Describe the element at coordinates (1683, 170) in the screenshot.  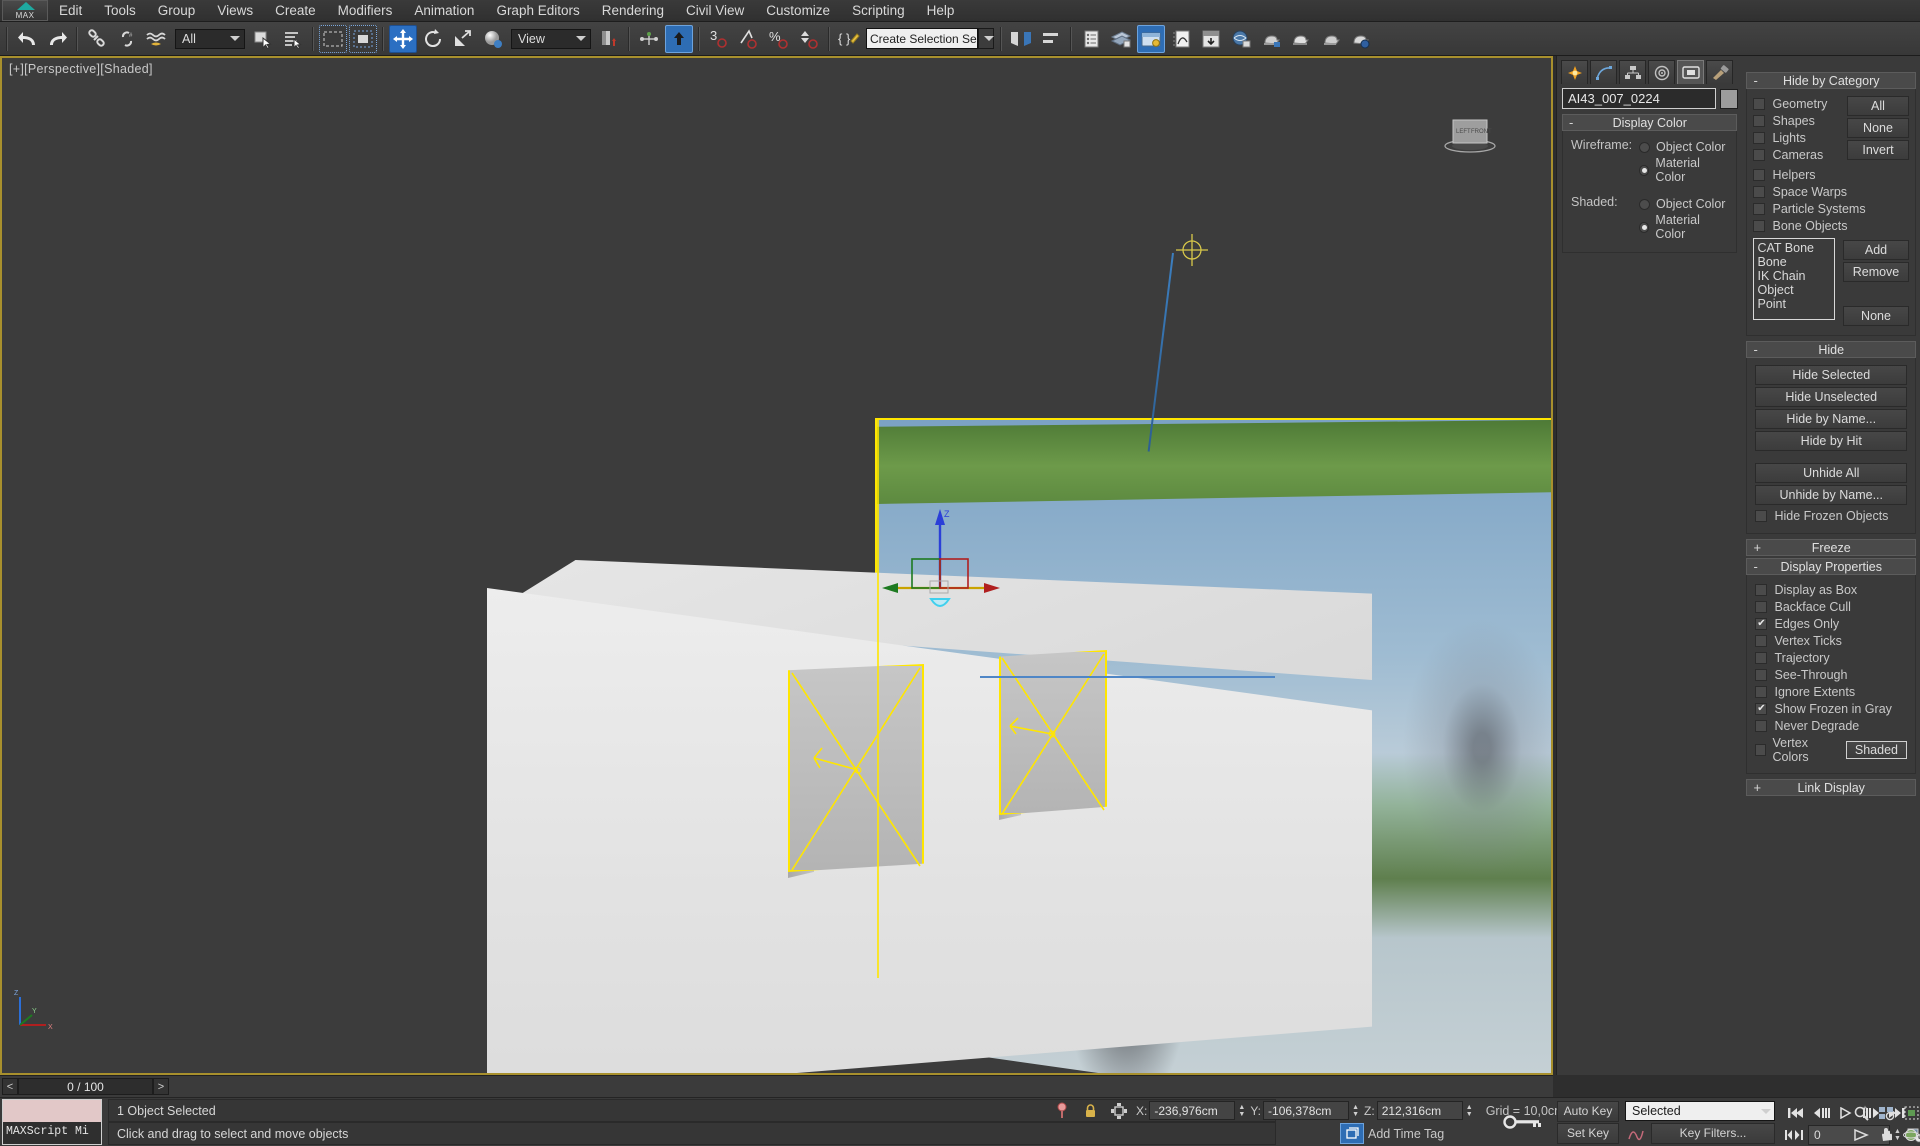
I see `wireframe-material-color-radio: Material Color` at that location.